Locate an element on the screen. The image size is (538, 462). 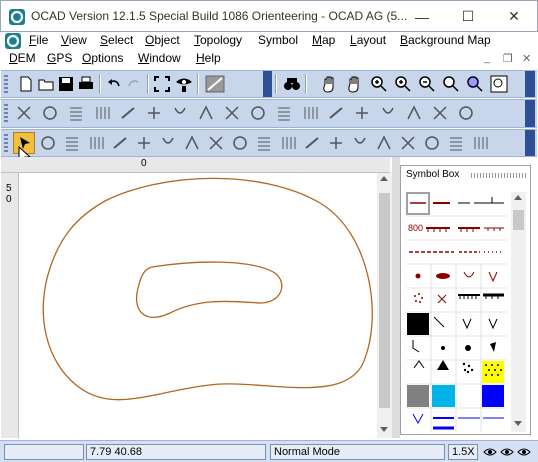
symbol-box-scrollbar is located at coordinates (518, 312).